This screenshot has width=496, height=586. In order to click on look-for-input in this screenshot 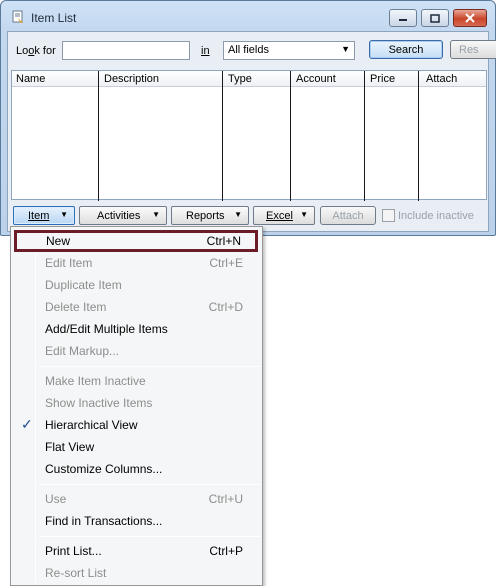, I will do `click(126, 50)`.